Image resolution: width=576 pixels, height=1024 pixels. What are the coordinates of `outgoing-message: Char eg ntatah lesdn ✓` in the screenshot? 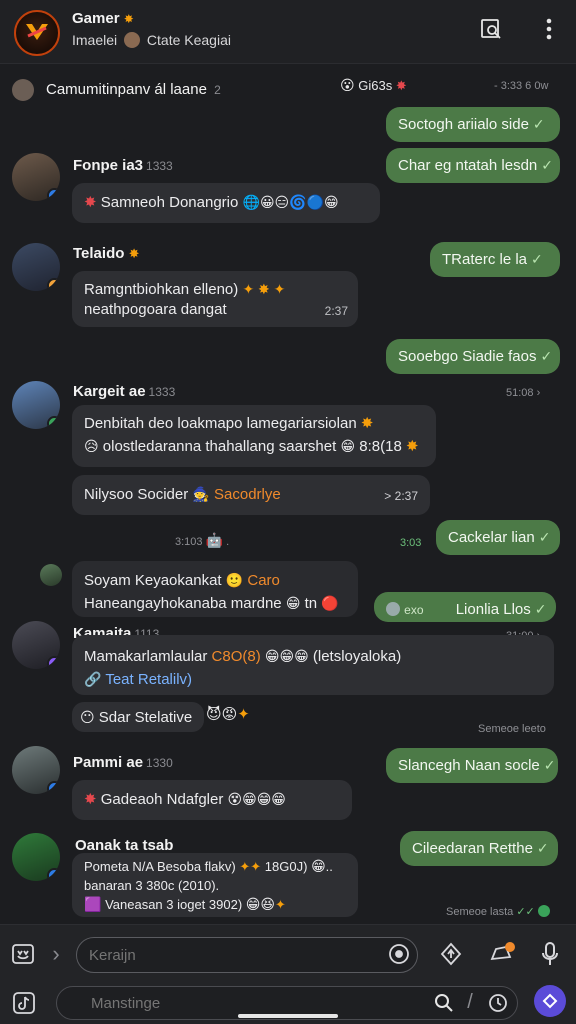 It's located at (473, 165).